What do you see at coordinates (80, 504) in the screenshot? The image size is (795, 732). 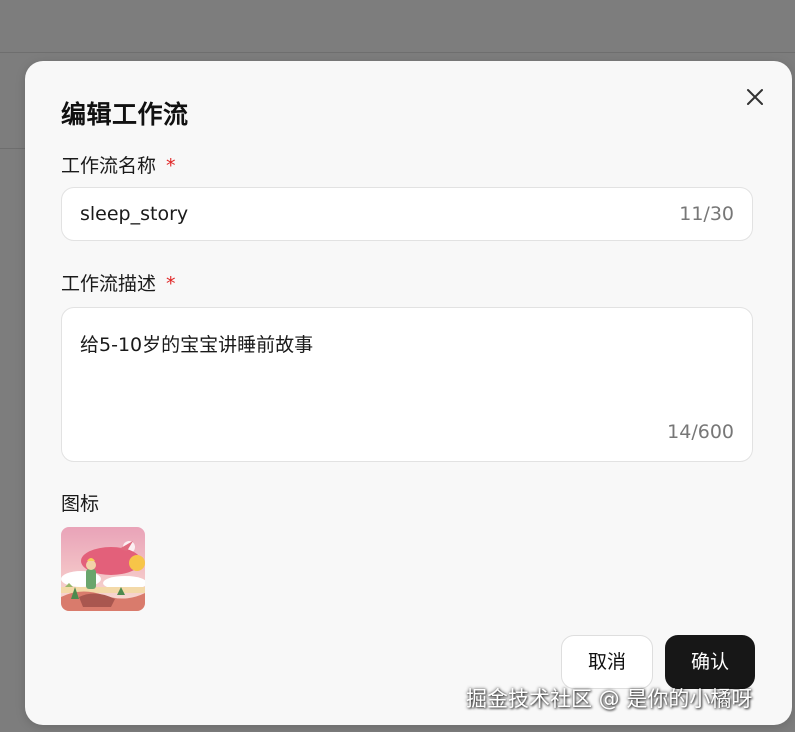 I see `icon-label: 图标` at bounding box center [80, 504].